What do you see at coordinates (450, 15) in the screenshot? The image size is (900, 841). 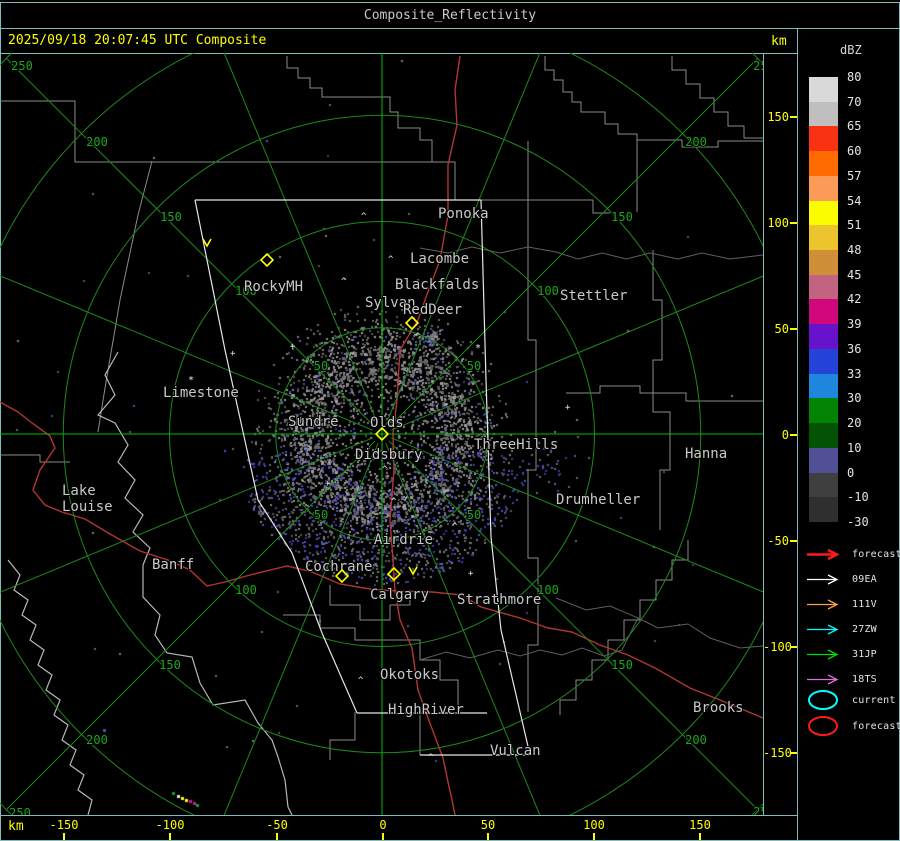 I see `title-bar: Composite_Reflectivity` at bounding box center [450, 15].